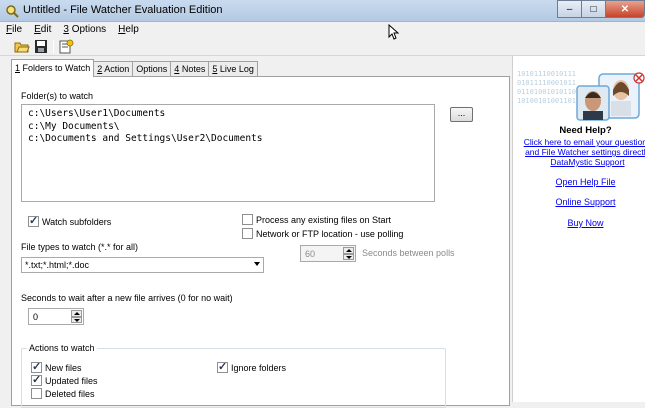  What do you see at coordinates (408, 253) in the screenshot?
I see `poll-interval-label: Seconds between polls` at bounding box center [408, 253].